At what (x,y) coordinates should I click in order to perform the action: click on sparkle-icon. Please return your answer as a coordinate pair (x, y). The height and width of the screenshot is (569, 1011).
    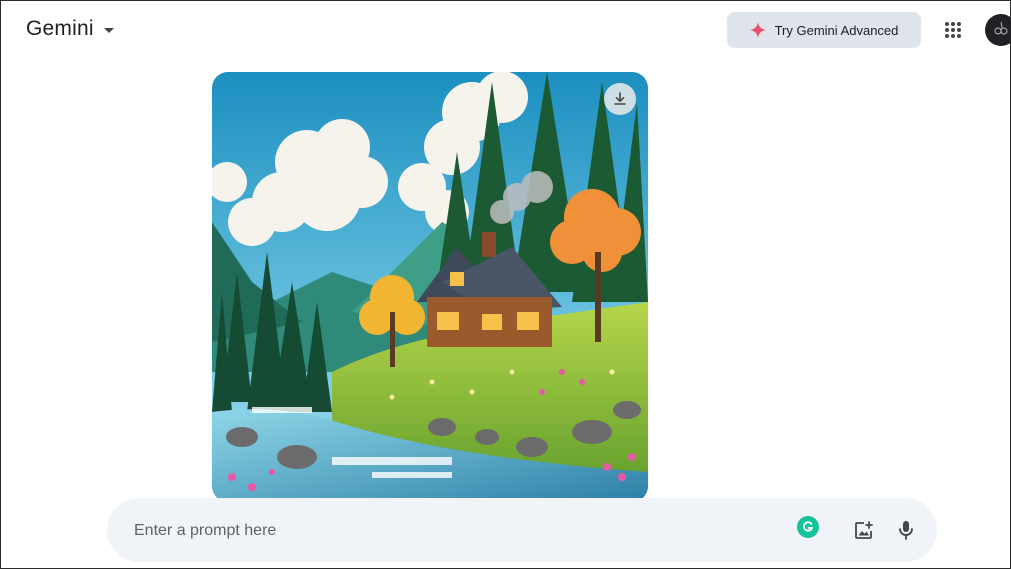
    Looking at the image, I should click on (757, 30).